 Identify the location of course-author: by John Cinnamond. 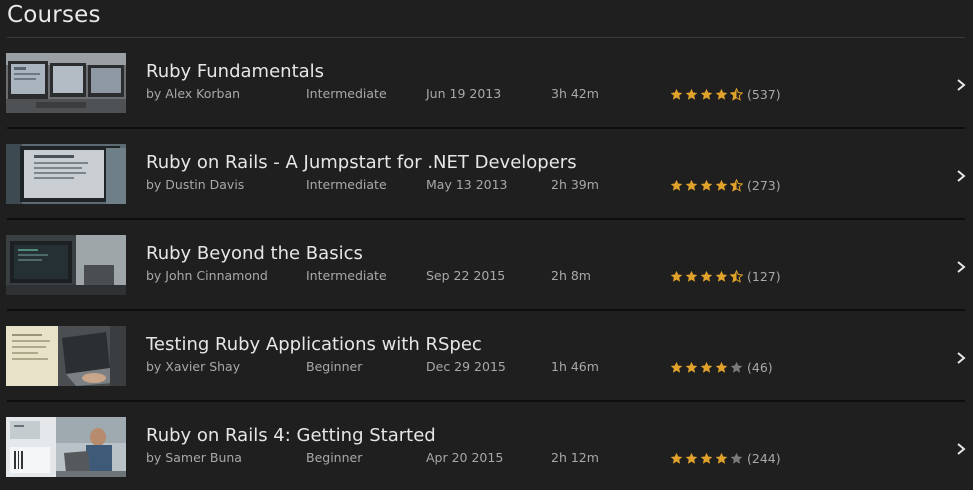
(207, 275).